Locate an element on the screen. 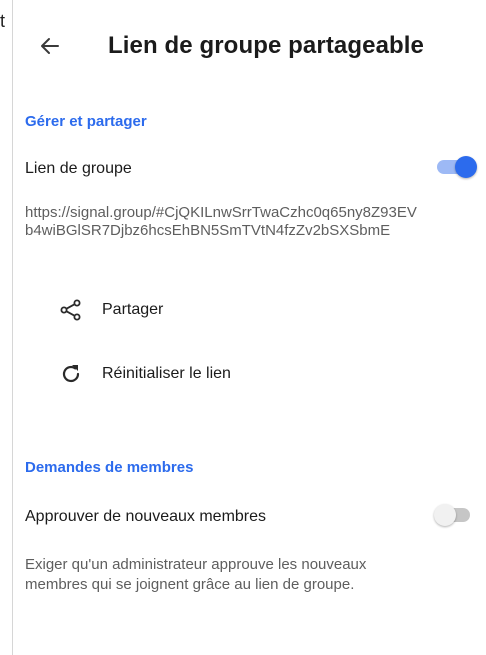 This screenshot has height=655, width=486. approve-members-label: Approuver de nouveaux membres is located at coordinates (146, 516).